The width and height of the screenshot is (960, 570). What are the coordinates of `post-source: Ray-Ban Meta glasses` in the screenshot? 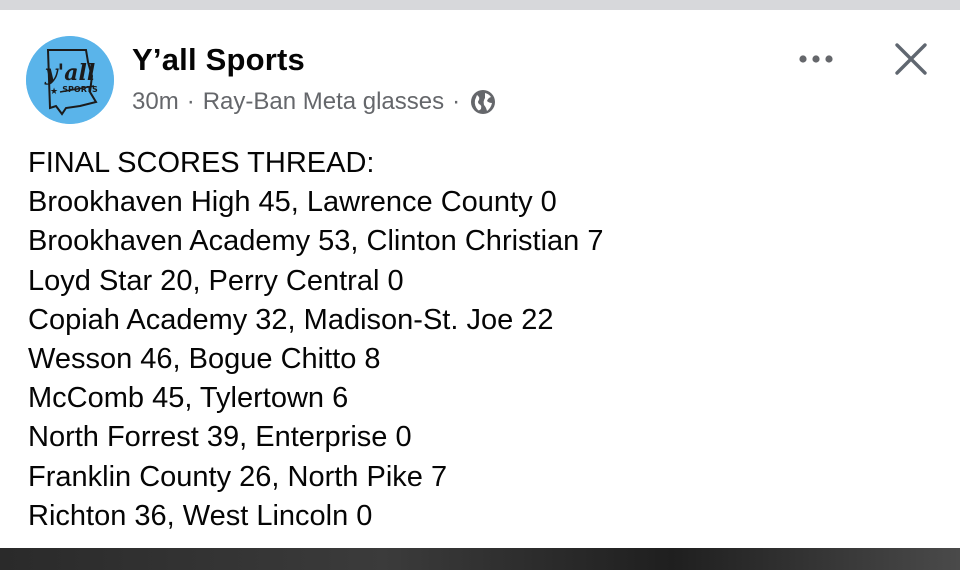 It's located at (323, 101).